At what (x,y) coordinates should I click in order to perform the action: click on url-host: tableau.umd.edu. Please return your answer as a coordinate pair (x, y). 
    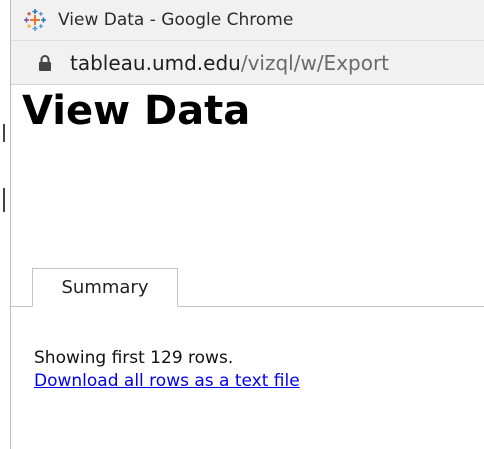
    Looking at the image, I should click on (155, 62).